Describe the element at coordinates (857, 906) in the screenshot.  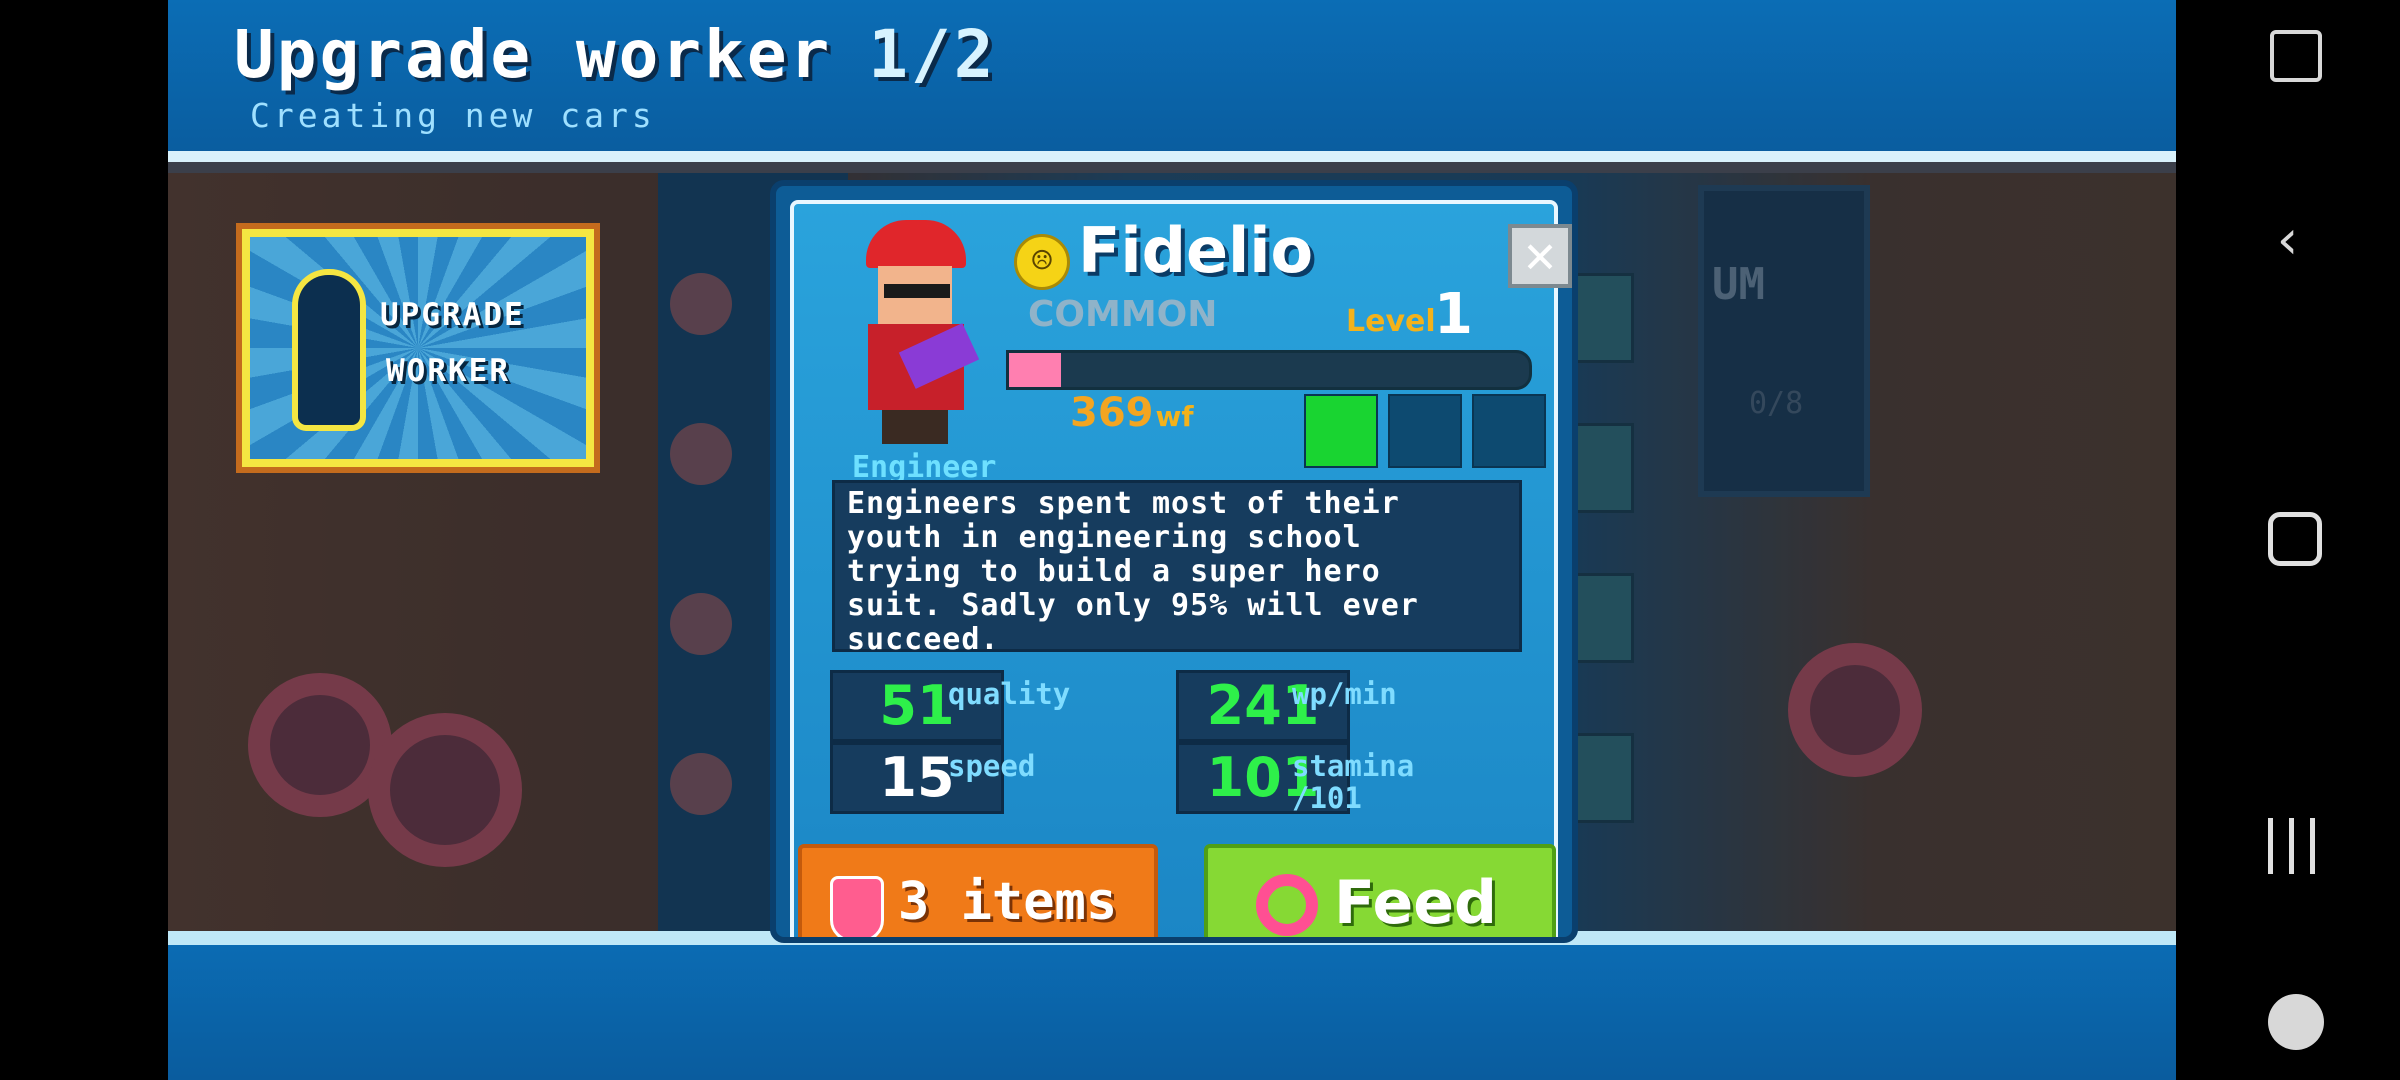
I see `potion-icon` at that location.